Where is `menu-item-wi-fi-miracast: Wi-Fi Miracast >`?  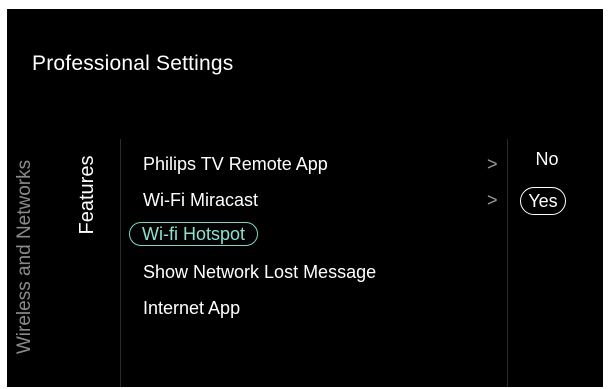 menu-item-wi-fi-miracast: Wi-Fi Miracast > is located at coordinates (314, 200).